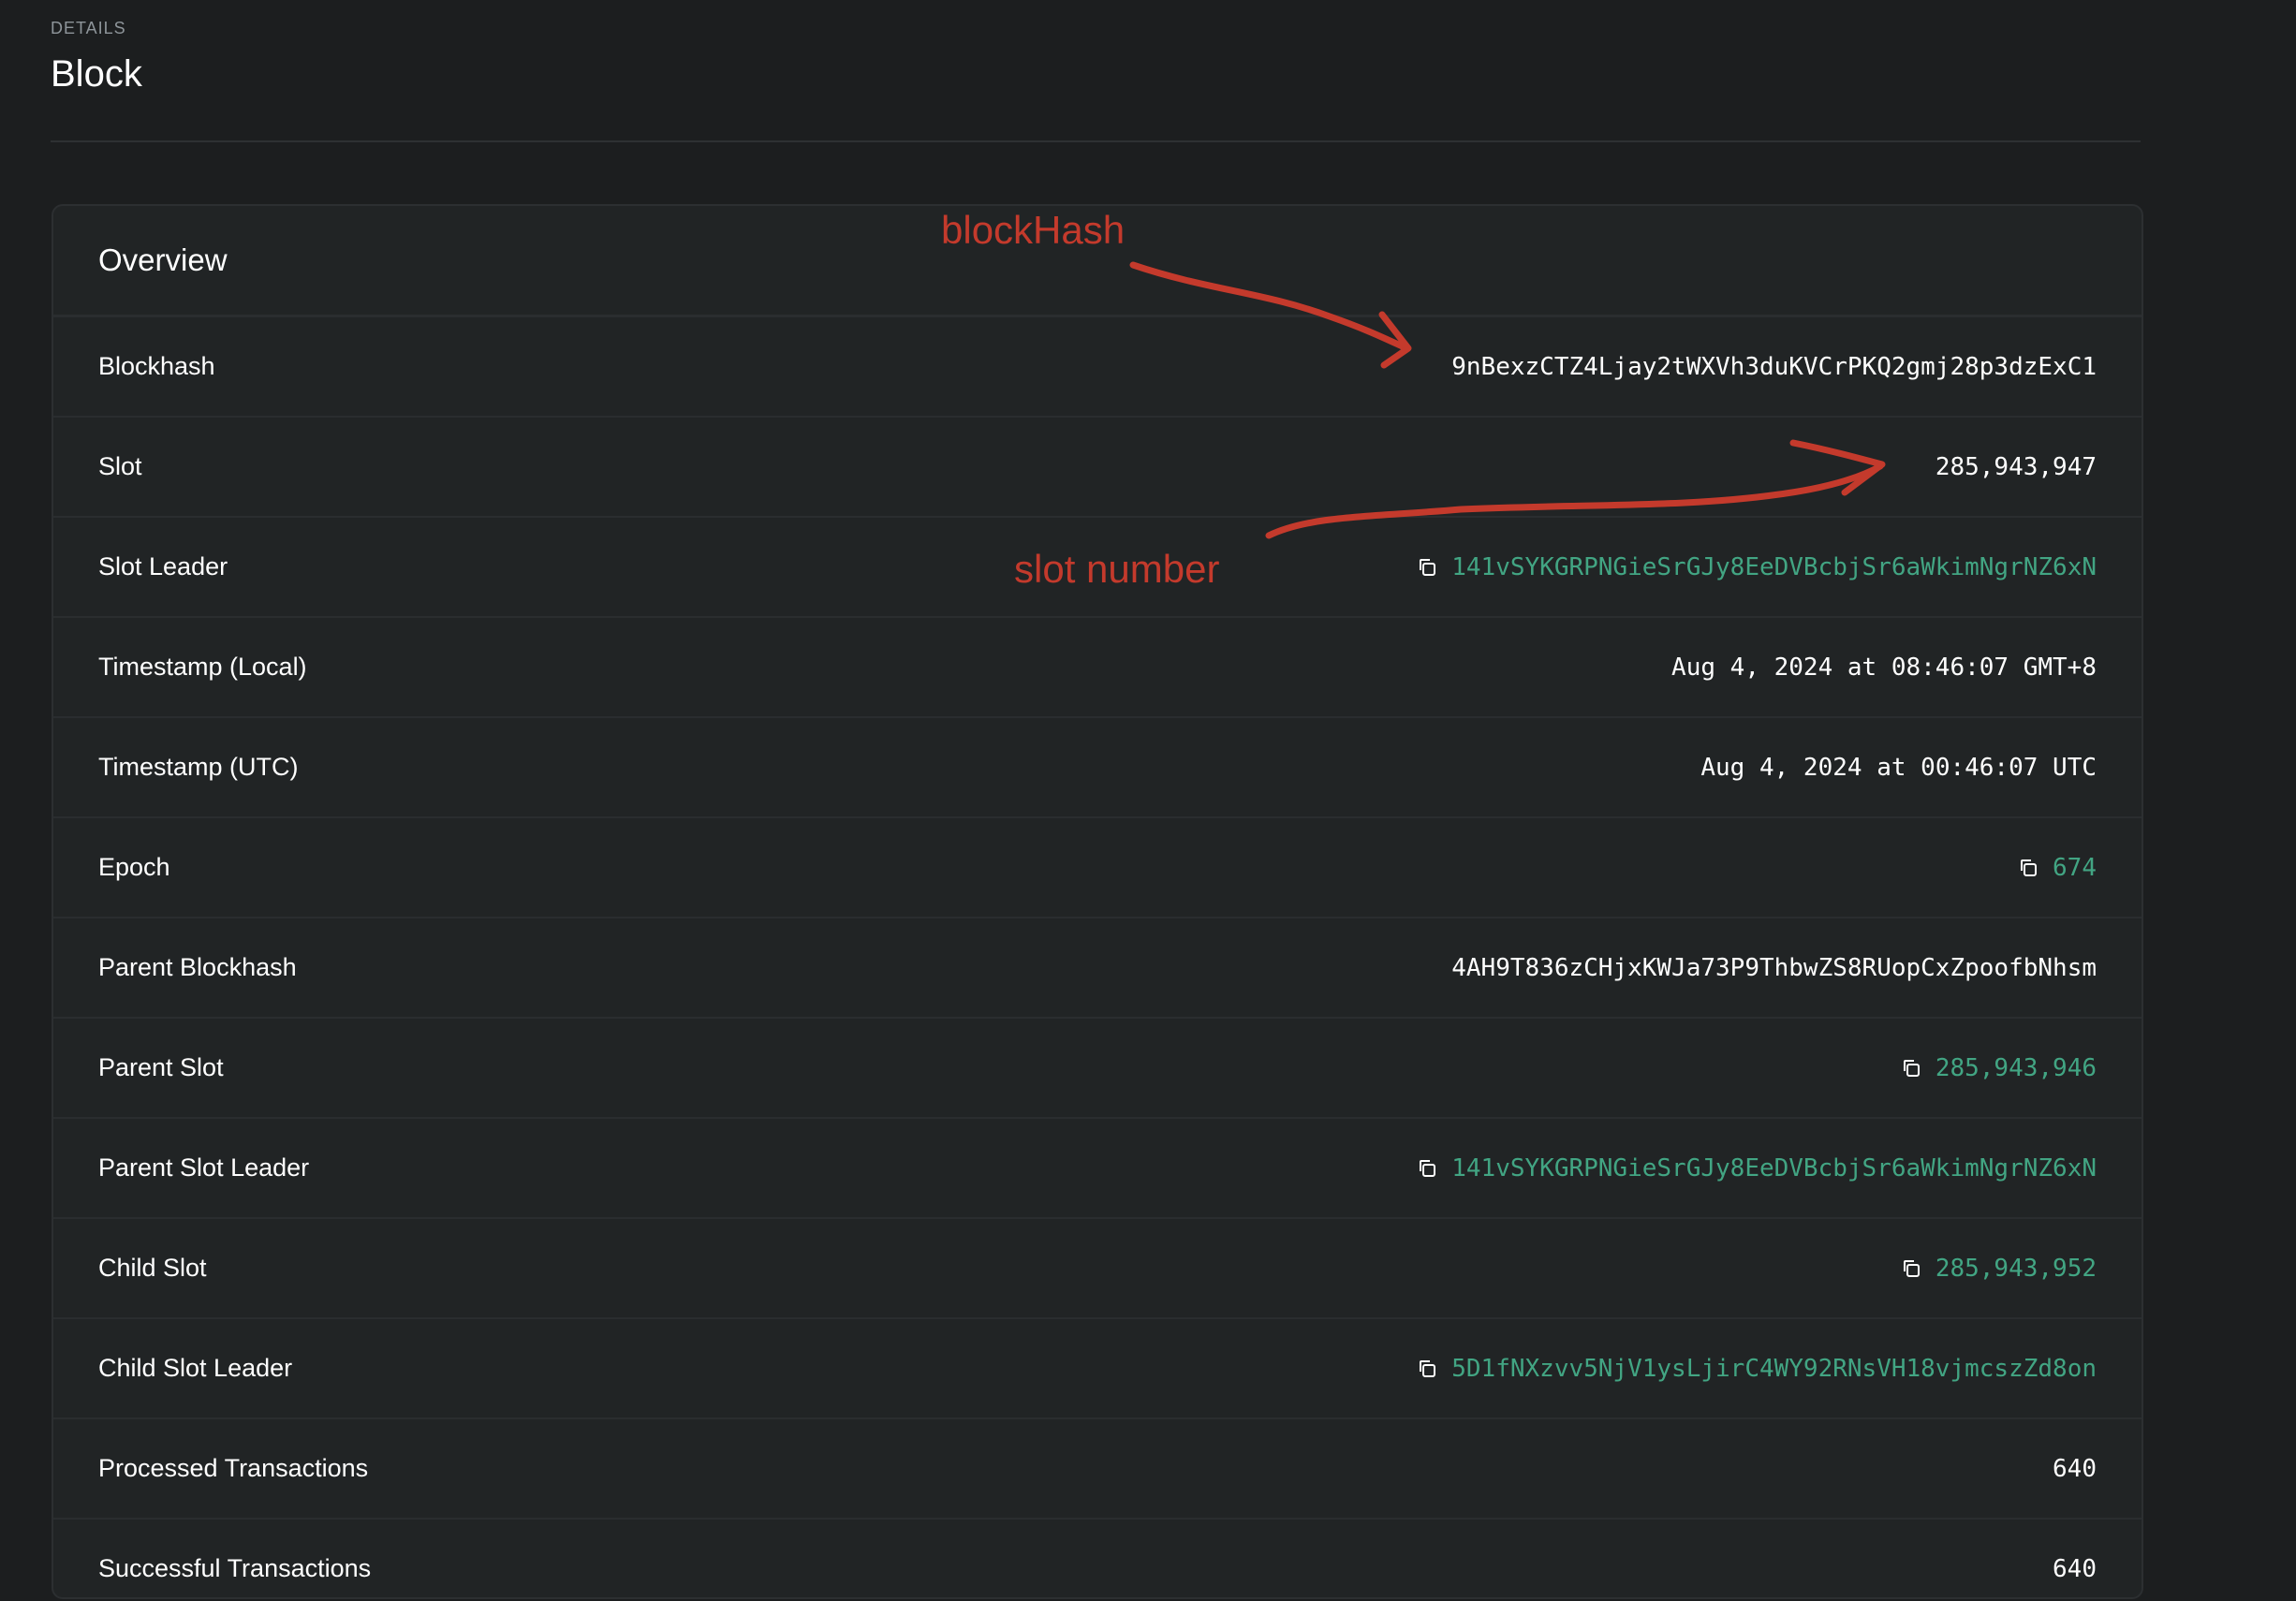 This screenshot has height=1601, width=2296. I want to click on row-value-wrapper: Aug 4, 2024 at 00:46:07 UTC, so click(1898, 768).